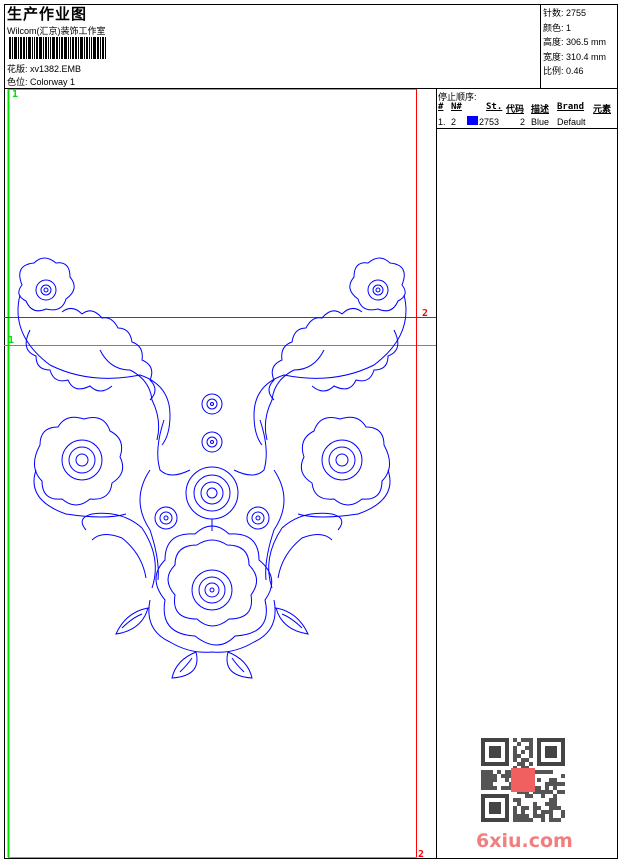  Describe the element at coordinates (107, 468) in the screenshot. I see `design-left-half` at that location.